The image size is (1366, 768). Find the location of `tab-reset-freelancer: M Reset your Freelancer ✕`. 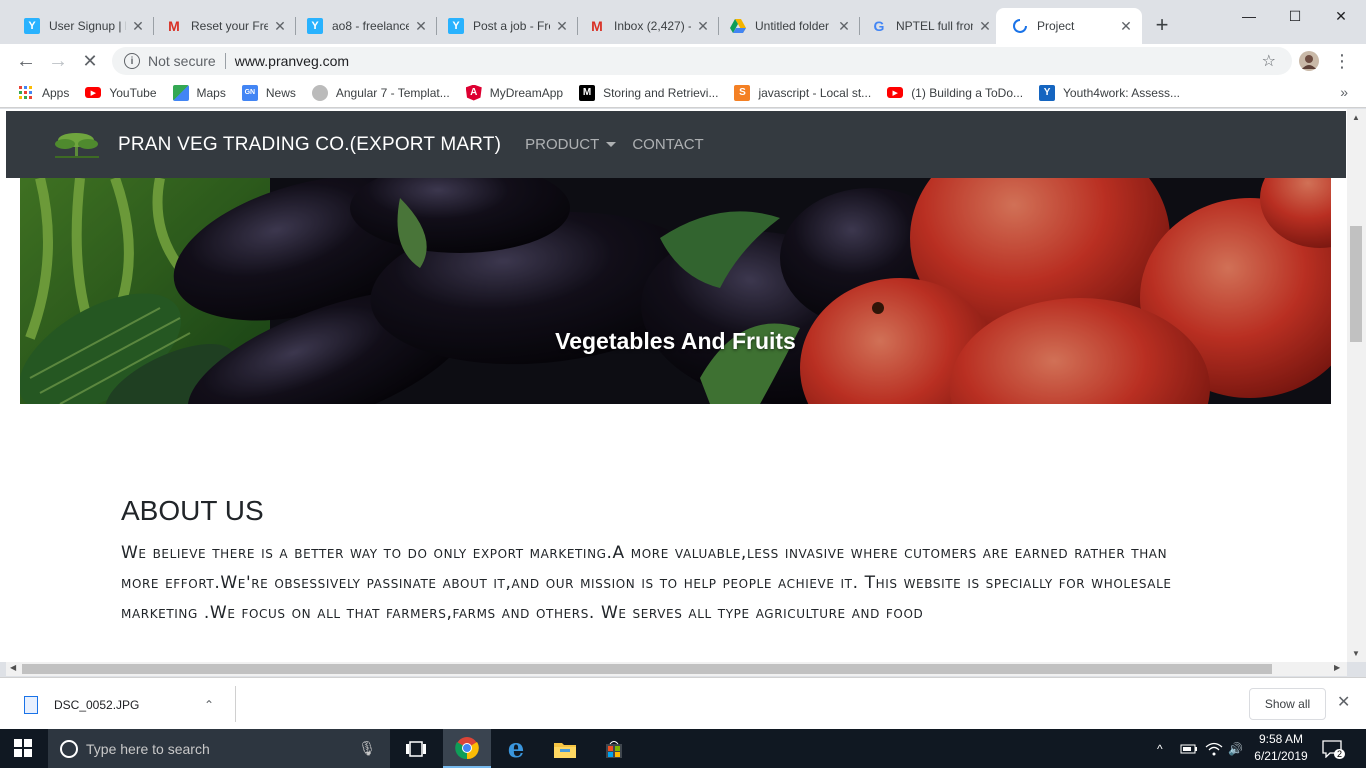

tab-reset-freelancer: M Reset your Freelancer ✕ is located at coordinates (223, 26).